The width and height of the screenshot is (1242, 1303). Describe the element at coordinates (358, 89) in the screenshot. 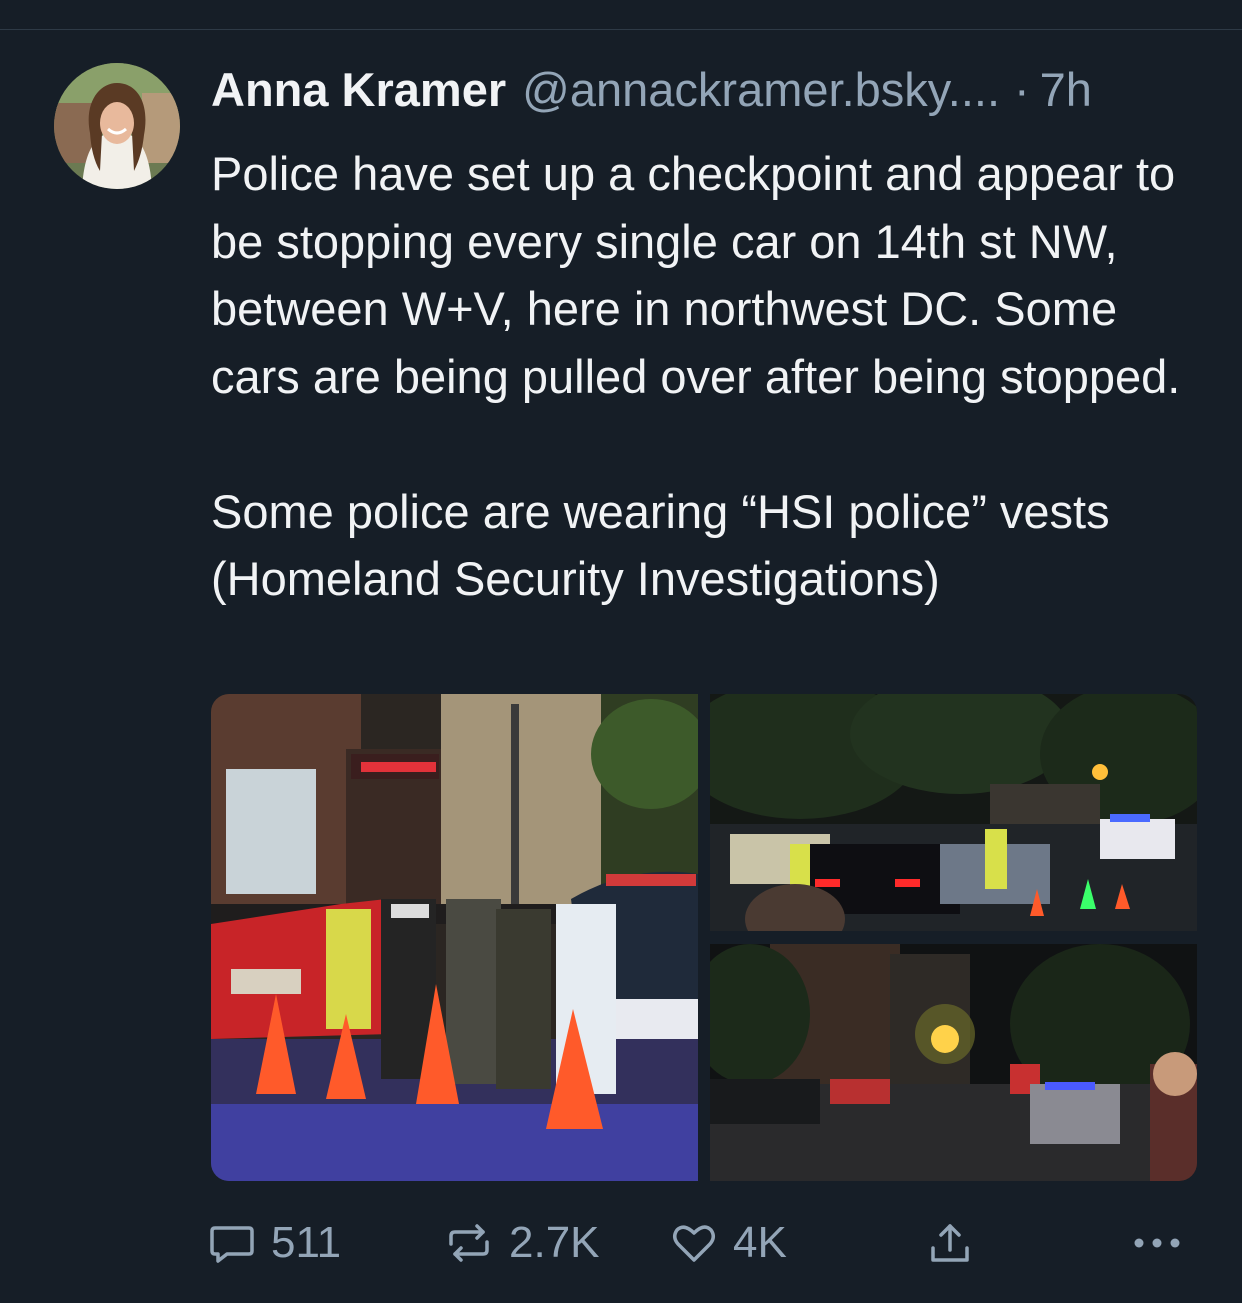

I see `author-name: Anna Kramer` at that location.